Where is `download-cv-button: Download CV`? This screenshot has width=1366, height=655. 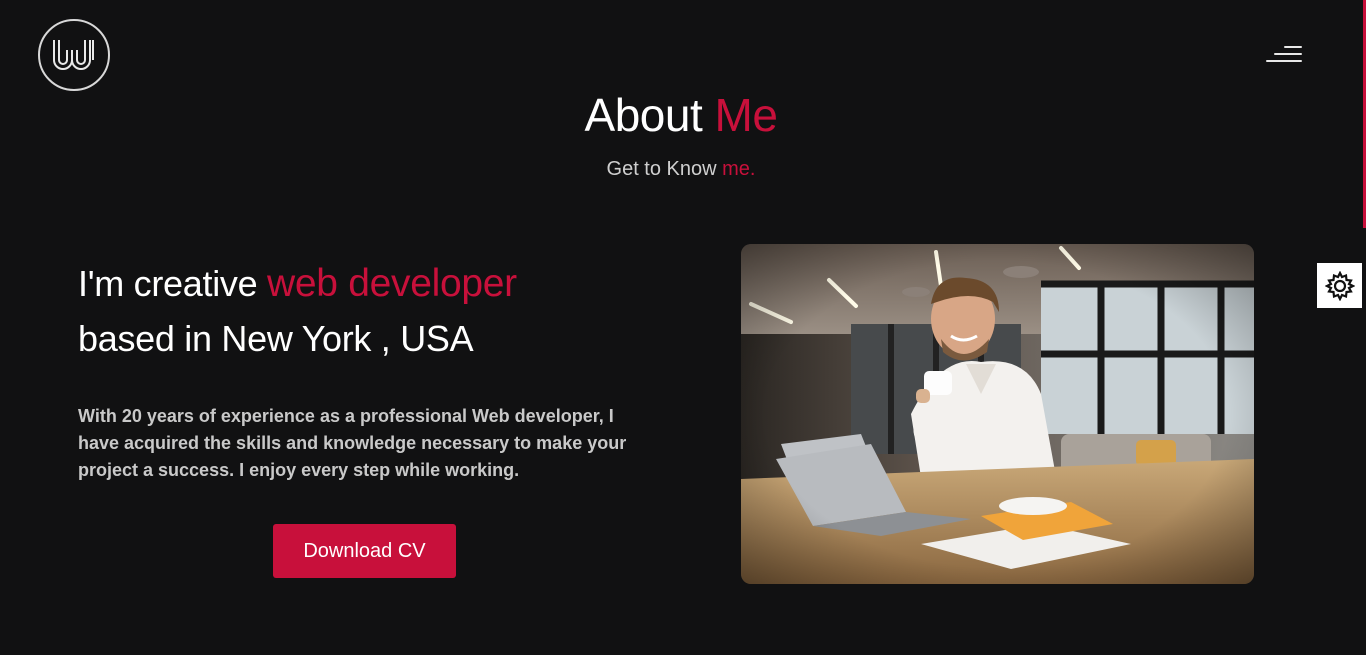
download-cv-button: Download CV is located at coordinates (364, 551).